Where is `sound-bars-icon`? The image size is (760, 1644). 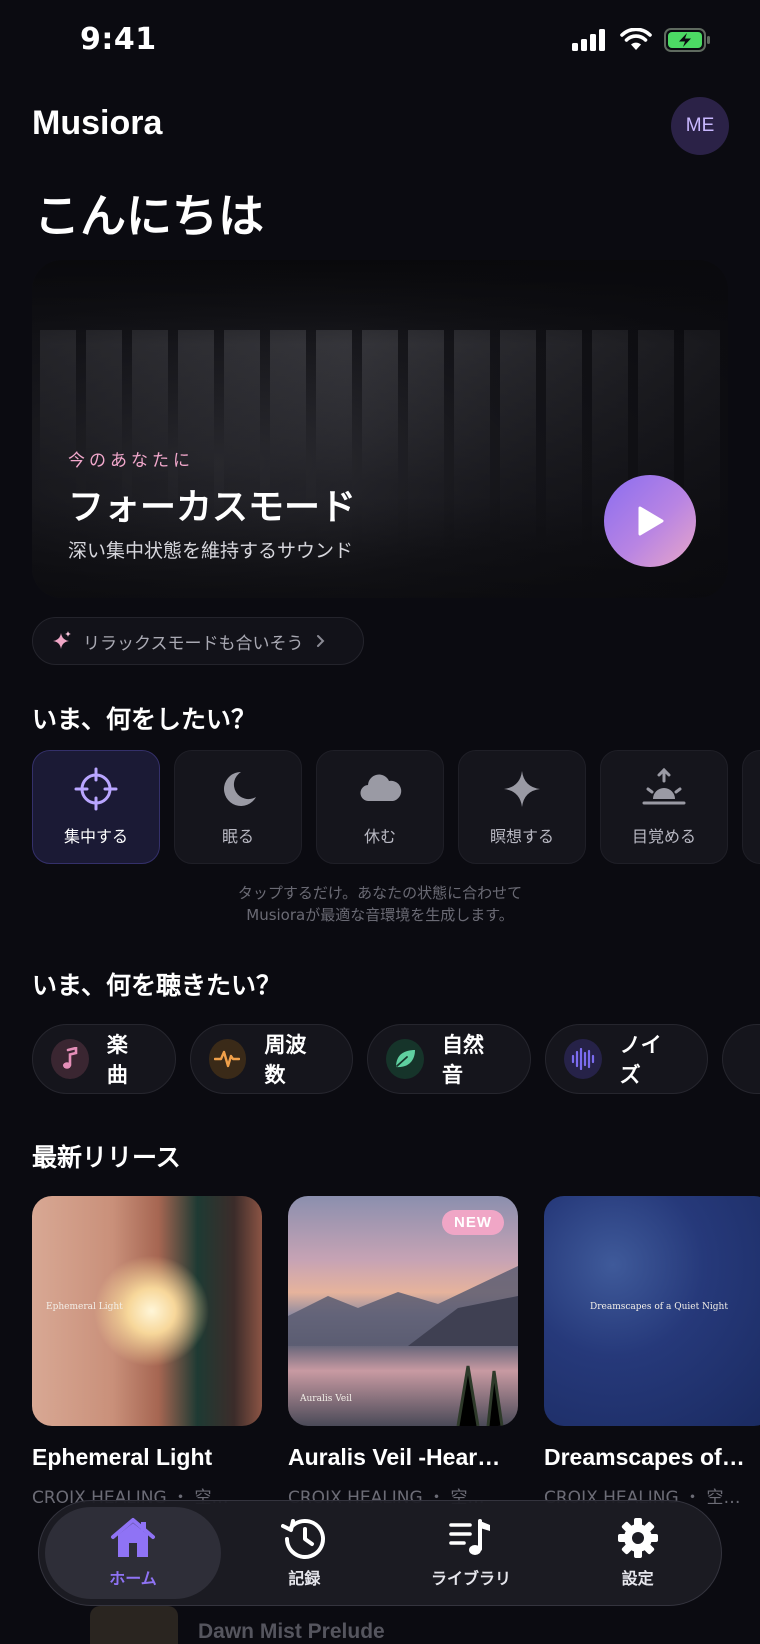 sound-bars-icon is located at coordinates (582, 1059).